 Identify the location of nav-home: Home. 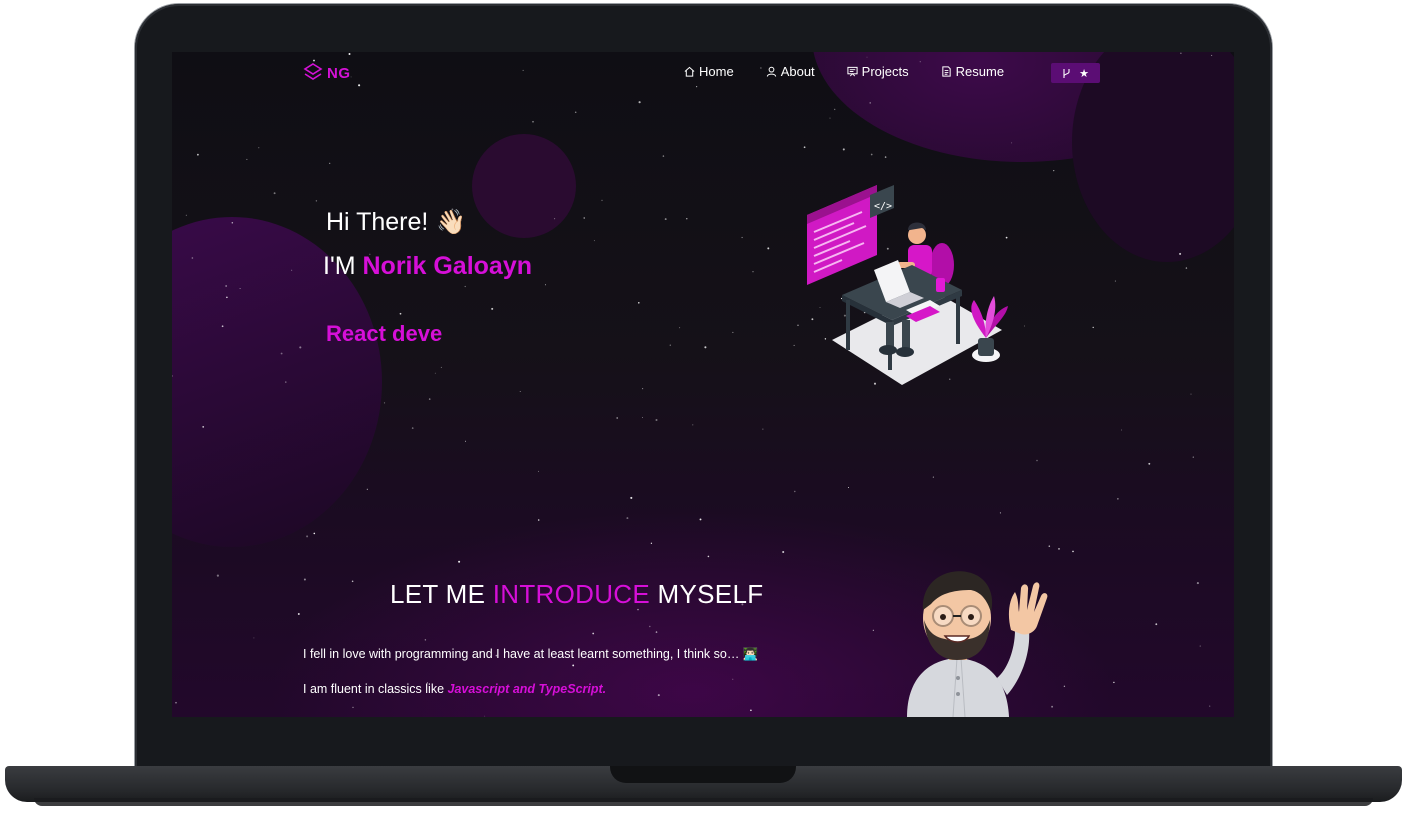
(709, 71).